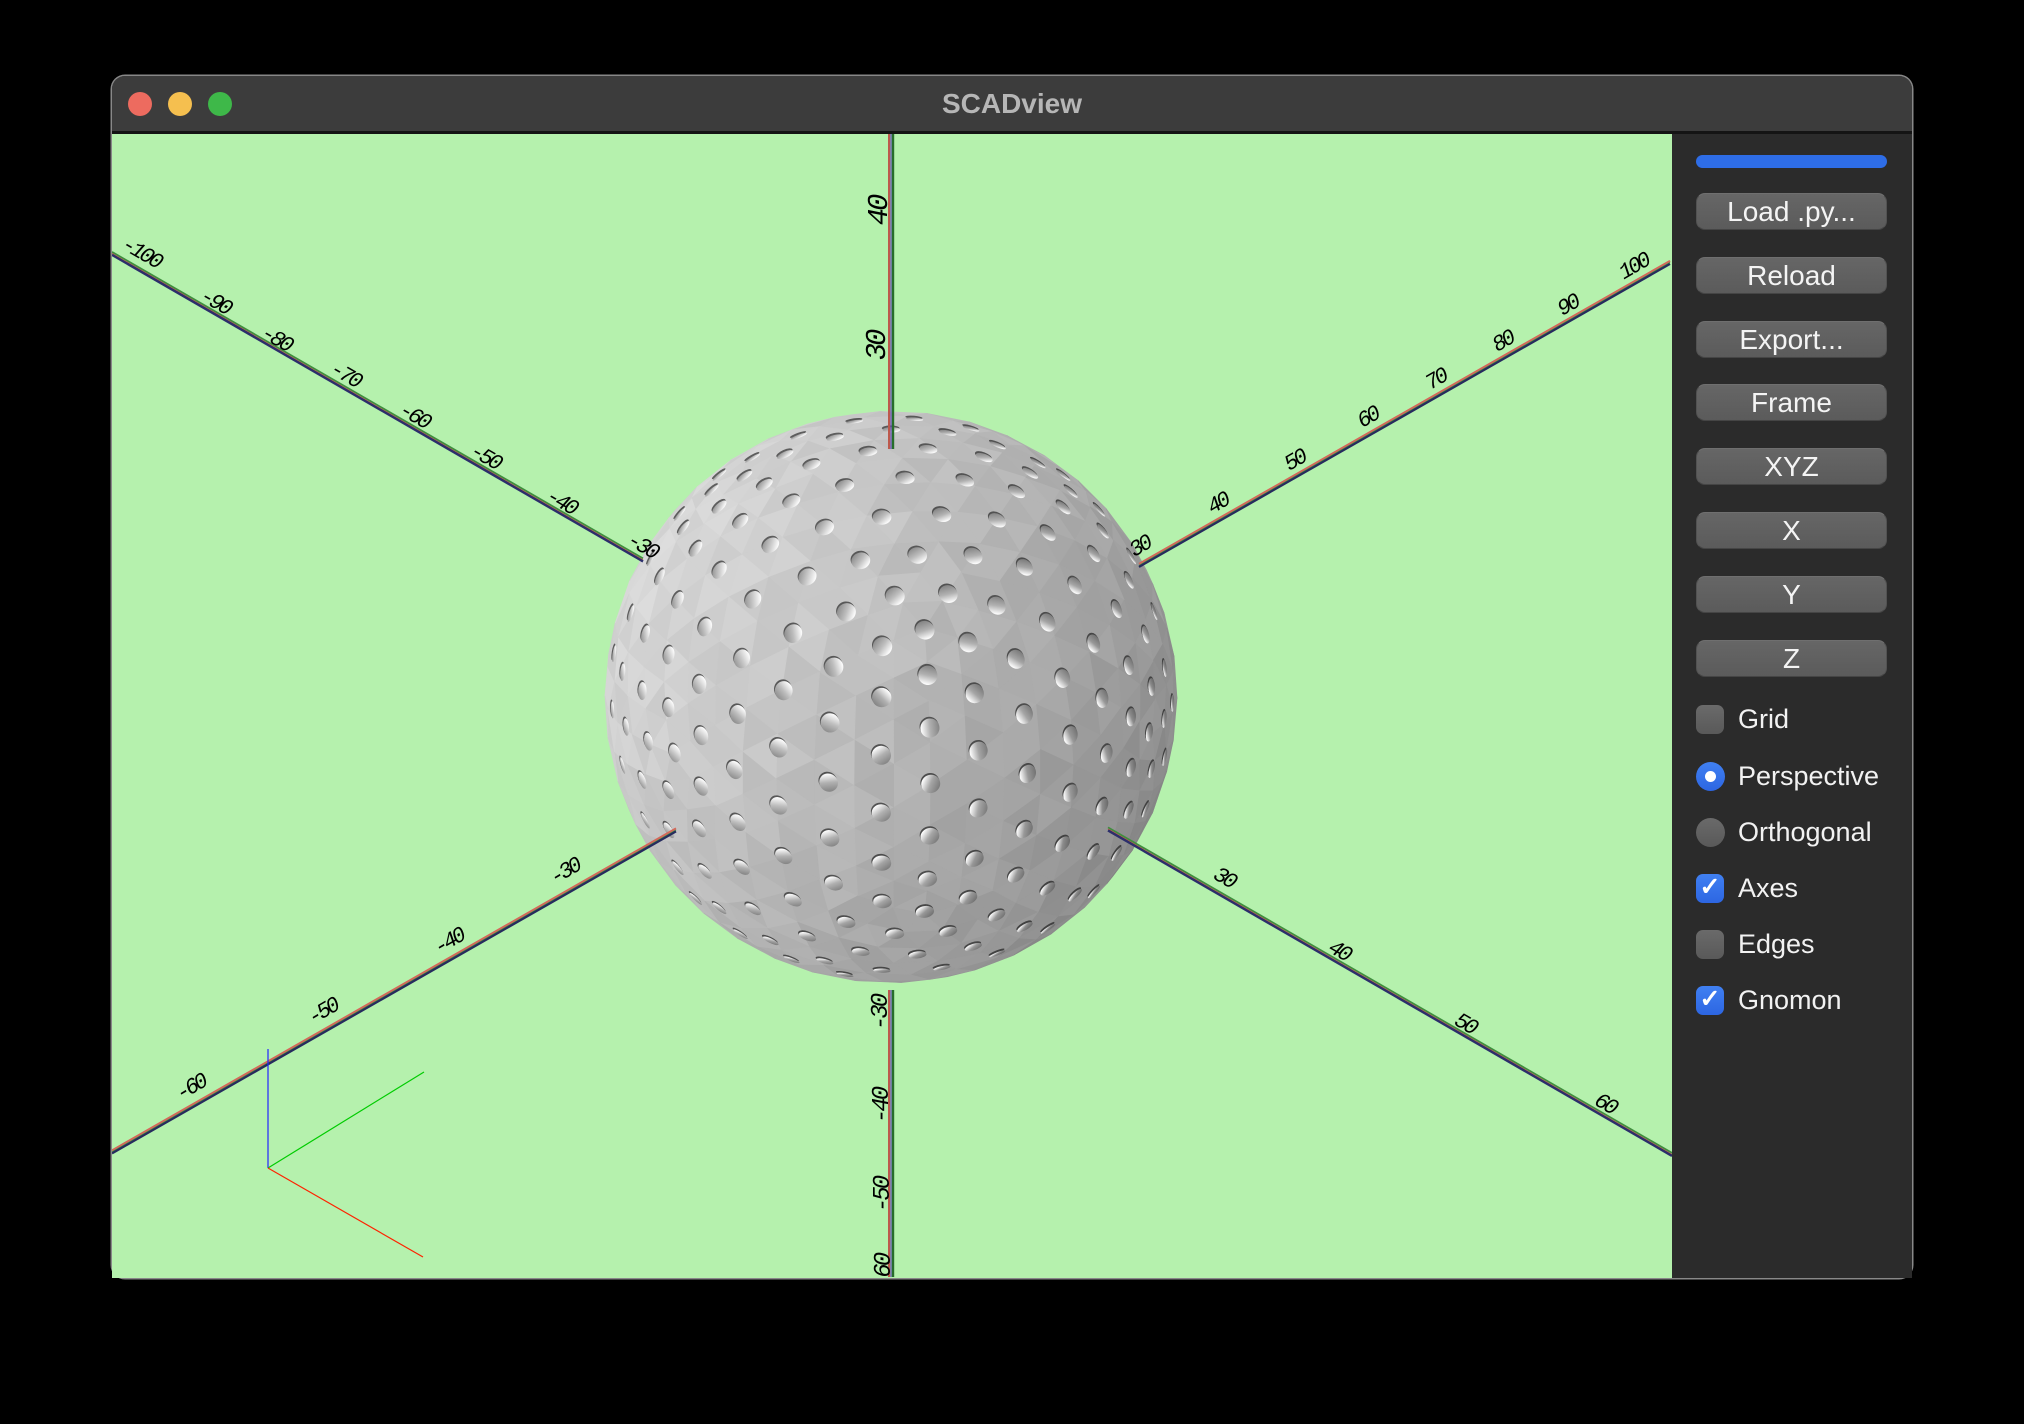 This screenshot has height=1424, width=2024. Describe the element at coordinates (883, 1193) in the screenshot. I see `svg-text: -50` at that location.